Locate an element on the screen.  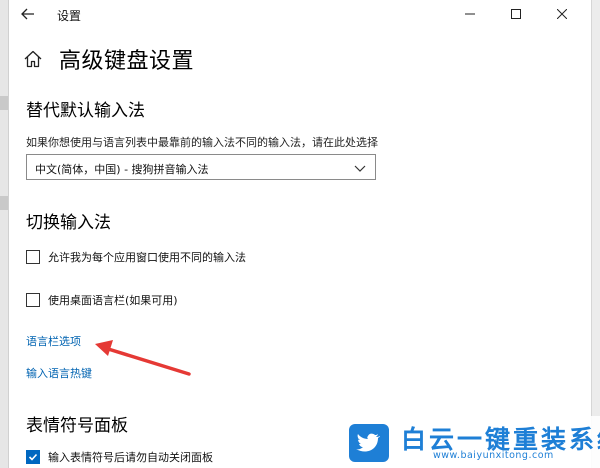
twitter-bird-icon is located at coordinates (369, 443).